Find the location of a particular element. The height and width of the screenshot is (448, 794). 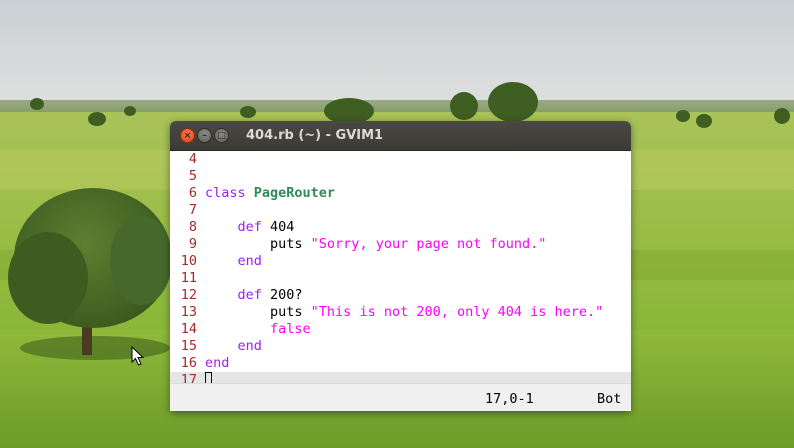

line-number: 4 is located at coordinates (192, 159).